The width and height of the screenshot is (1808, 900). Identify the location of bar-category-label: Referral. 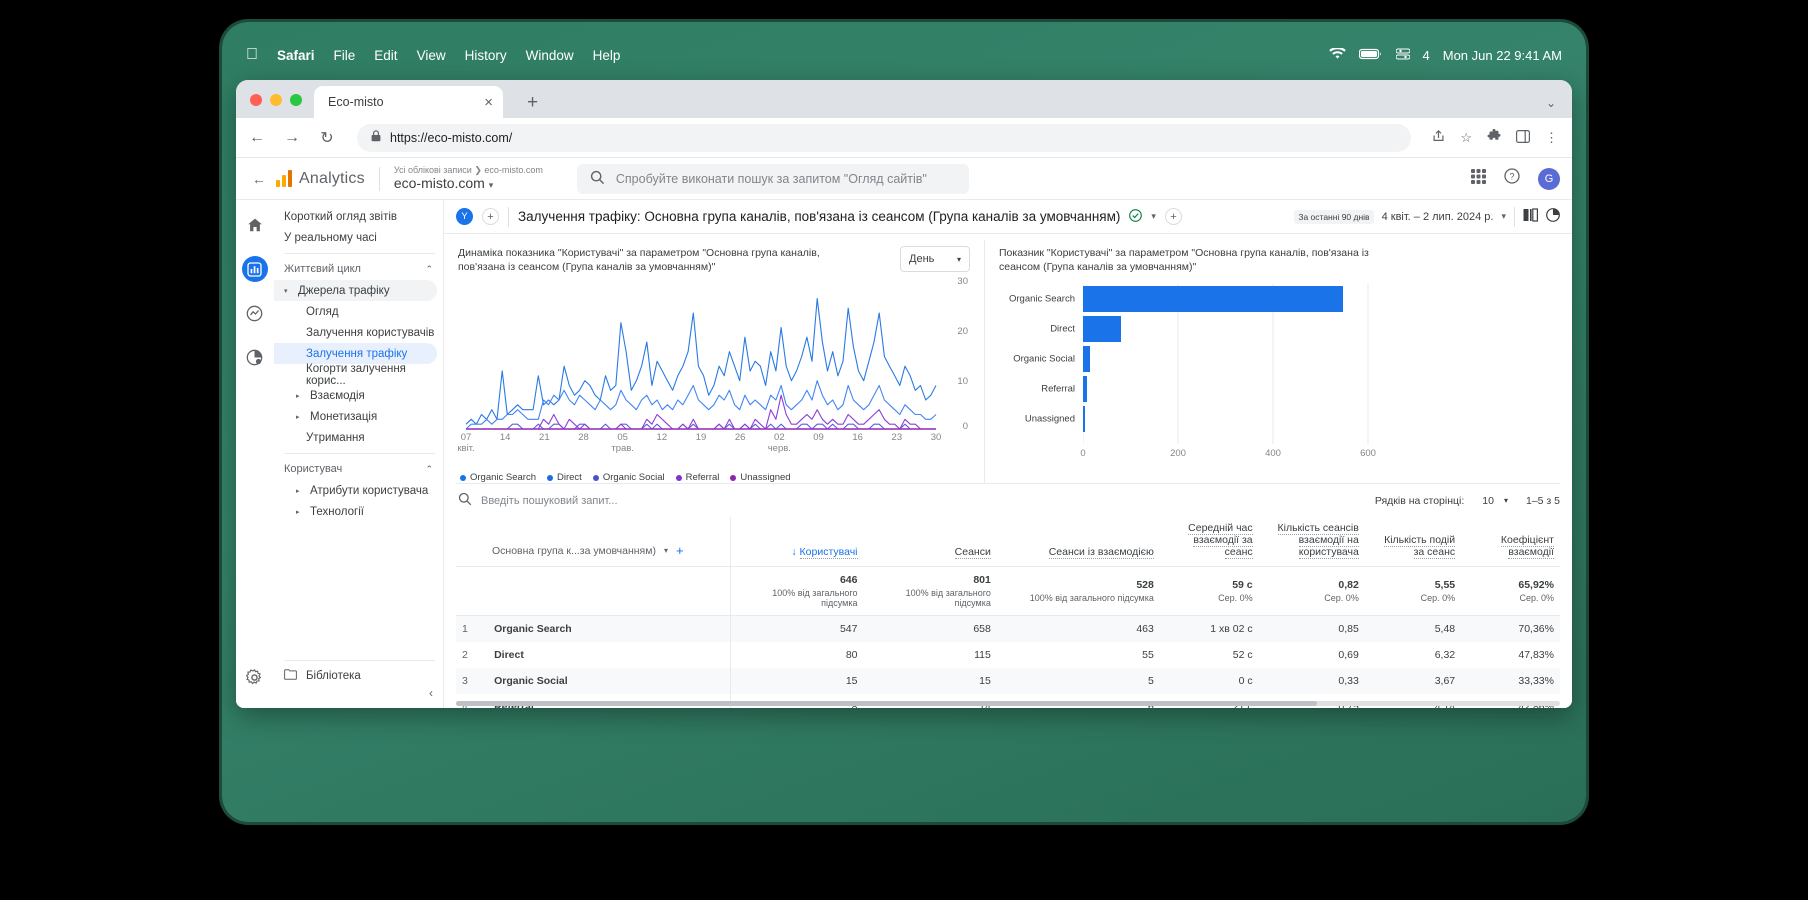
(1058, 389).